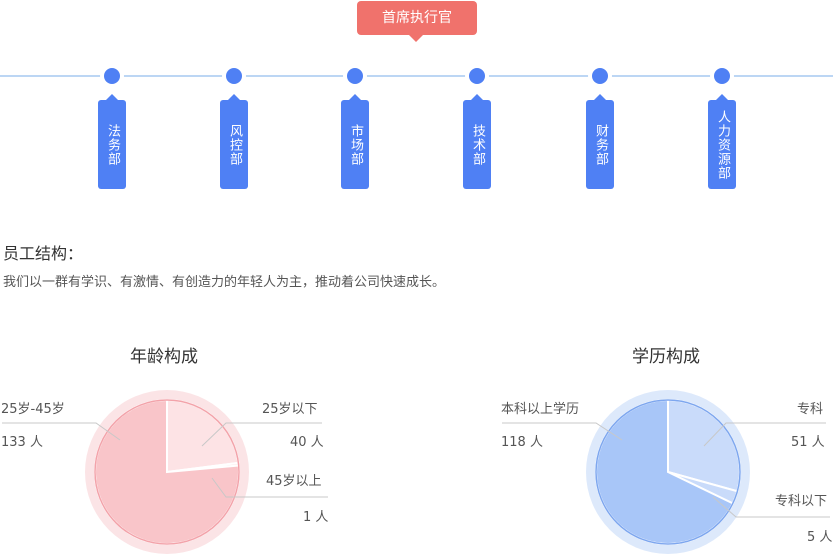  What do you see at coordinates (290, 409) in the screenshot?
I see `age-slice-label-under-25: 25岁以下` at bounding box center [290, 409].